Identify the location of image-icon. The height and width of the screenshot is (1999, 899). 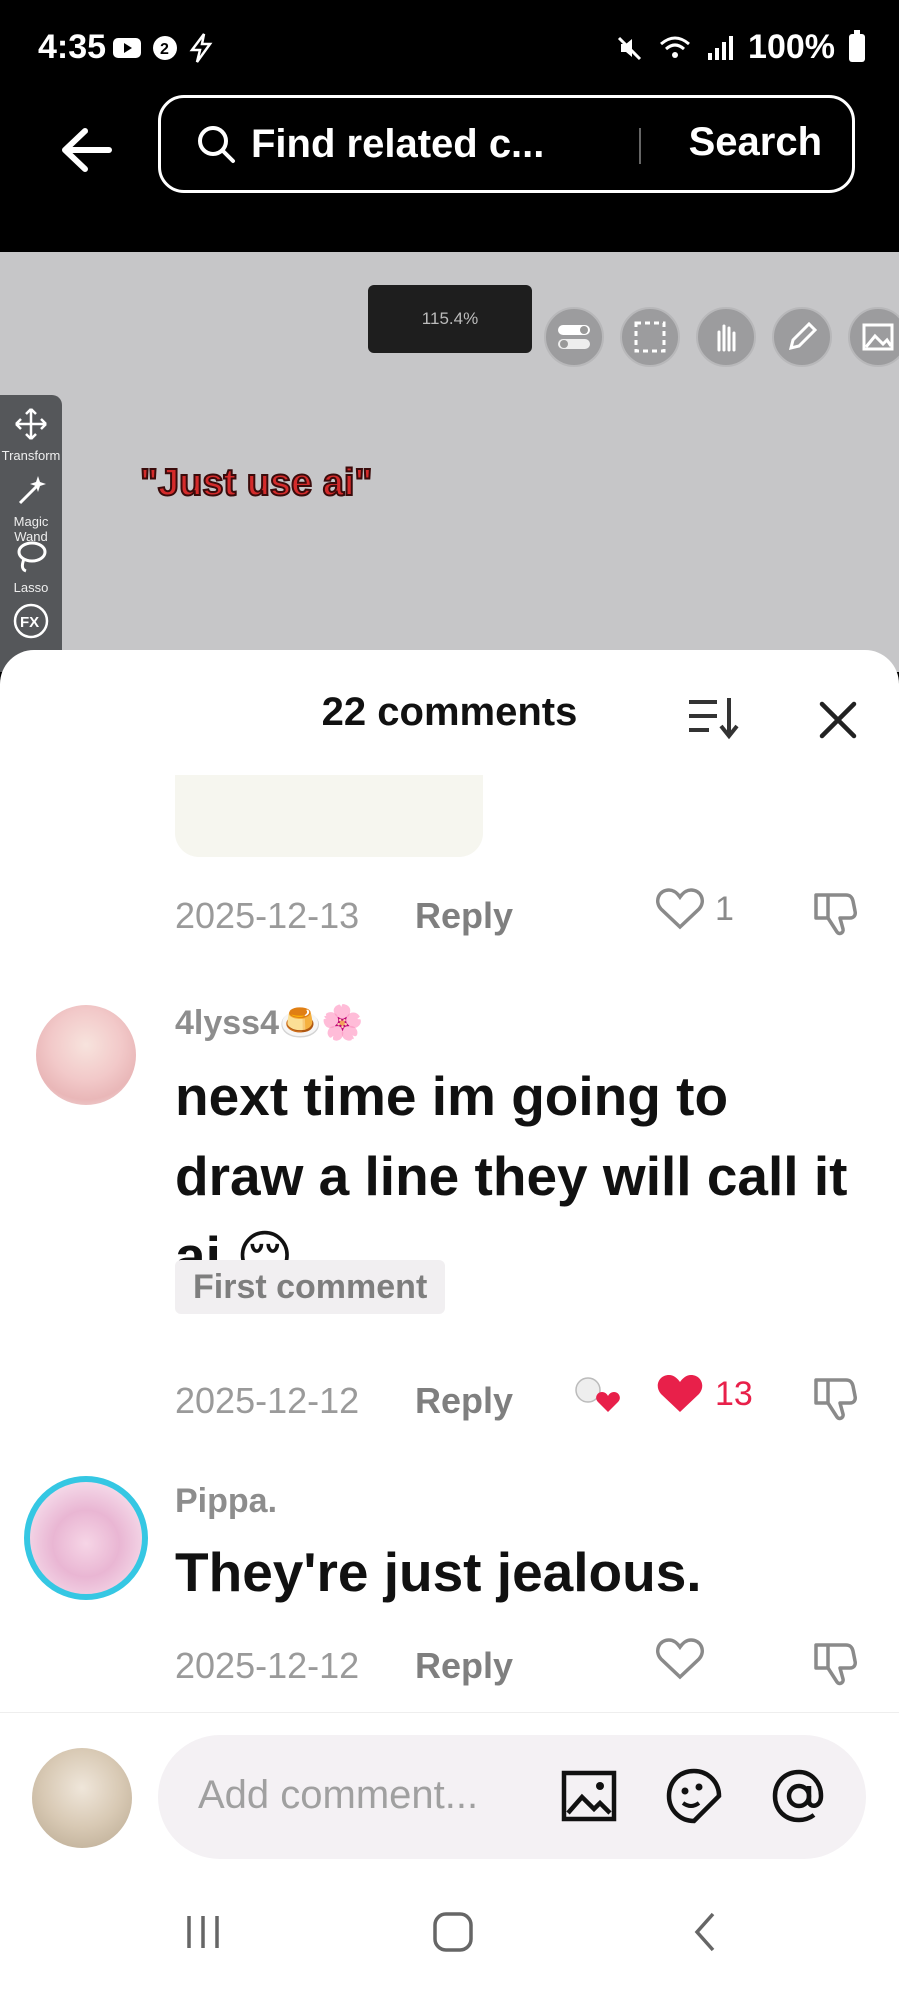
(589, 1796).